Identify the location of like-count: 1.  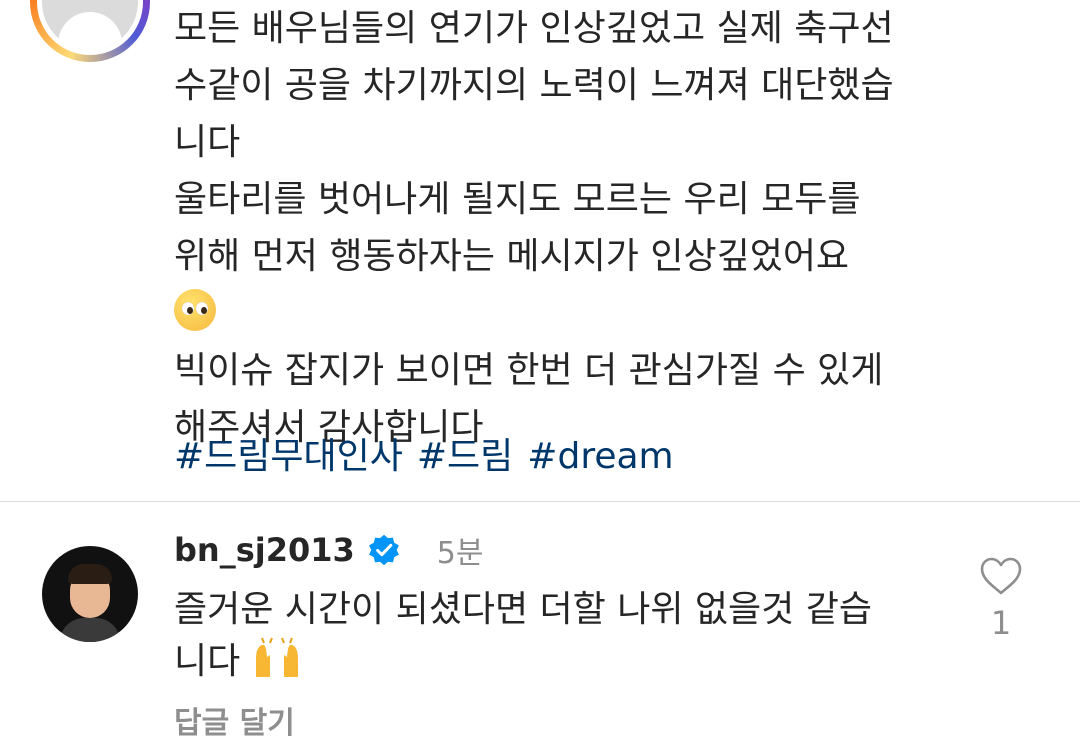
(1001, 623).